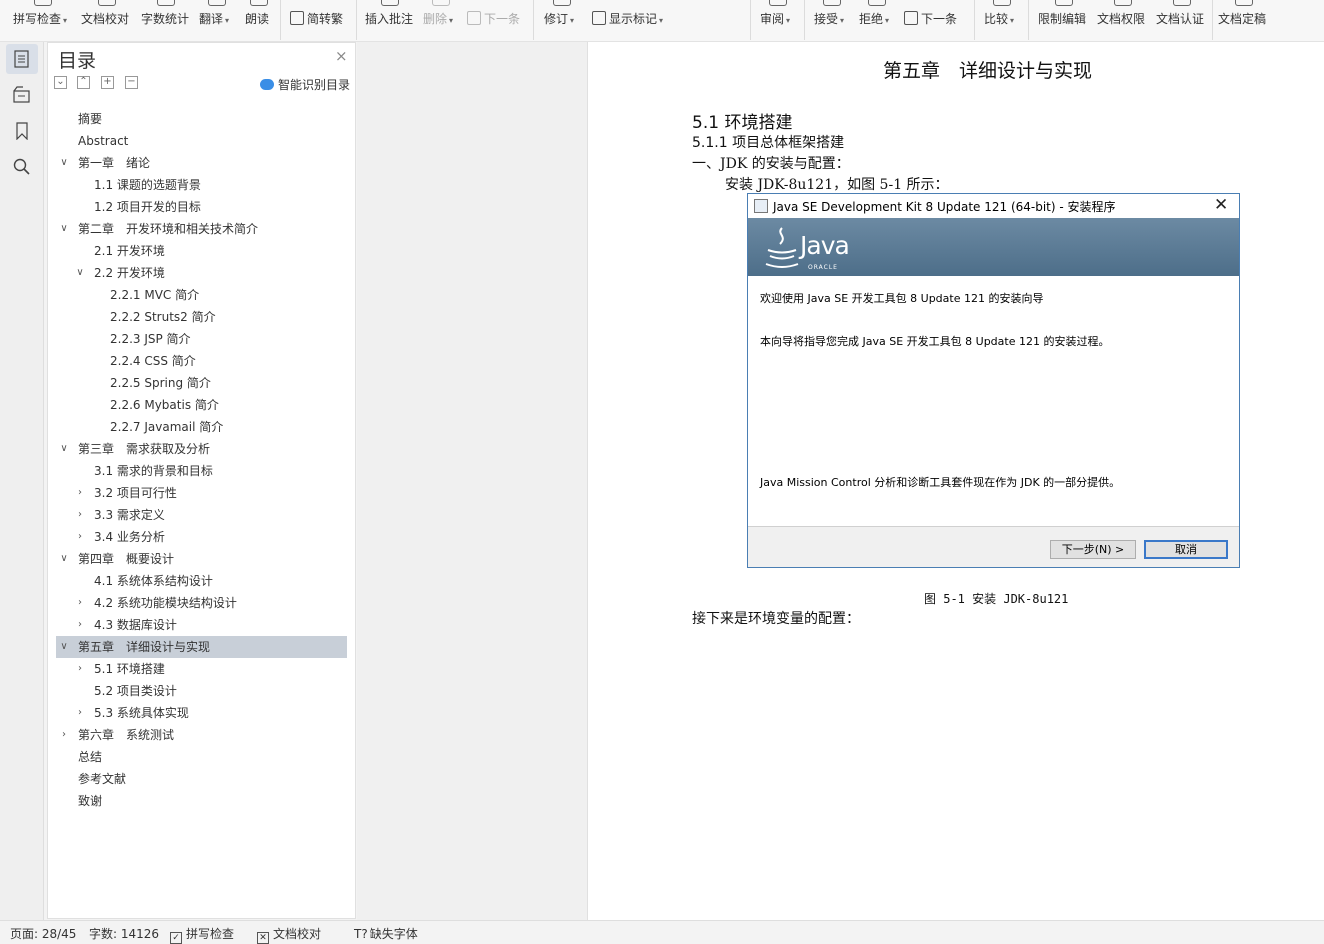 The height and width of the screenshot is (944, 1324). What do you see at coordinates (201, 317) in the screenshot?
I see `toc-item: 2.2.2 Struts2 简介` at bounding box center [201, 317].